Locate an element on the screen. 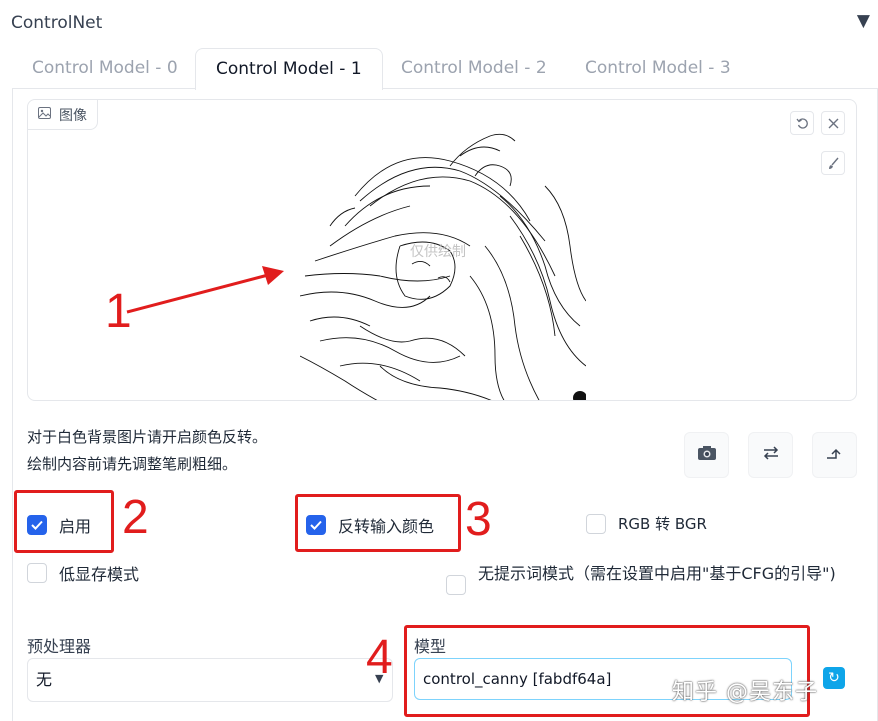 Image resolution: width=878 pixels, height=721 pixels. highlight-box-invert is located at coordinates (378, 523).